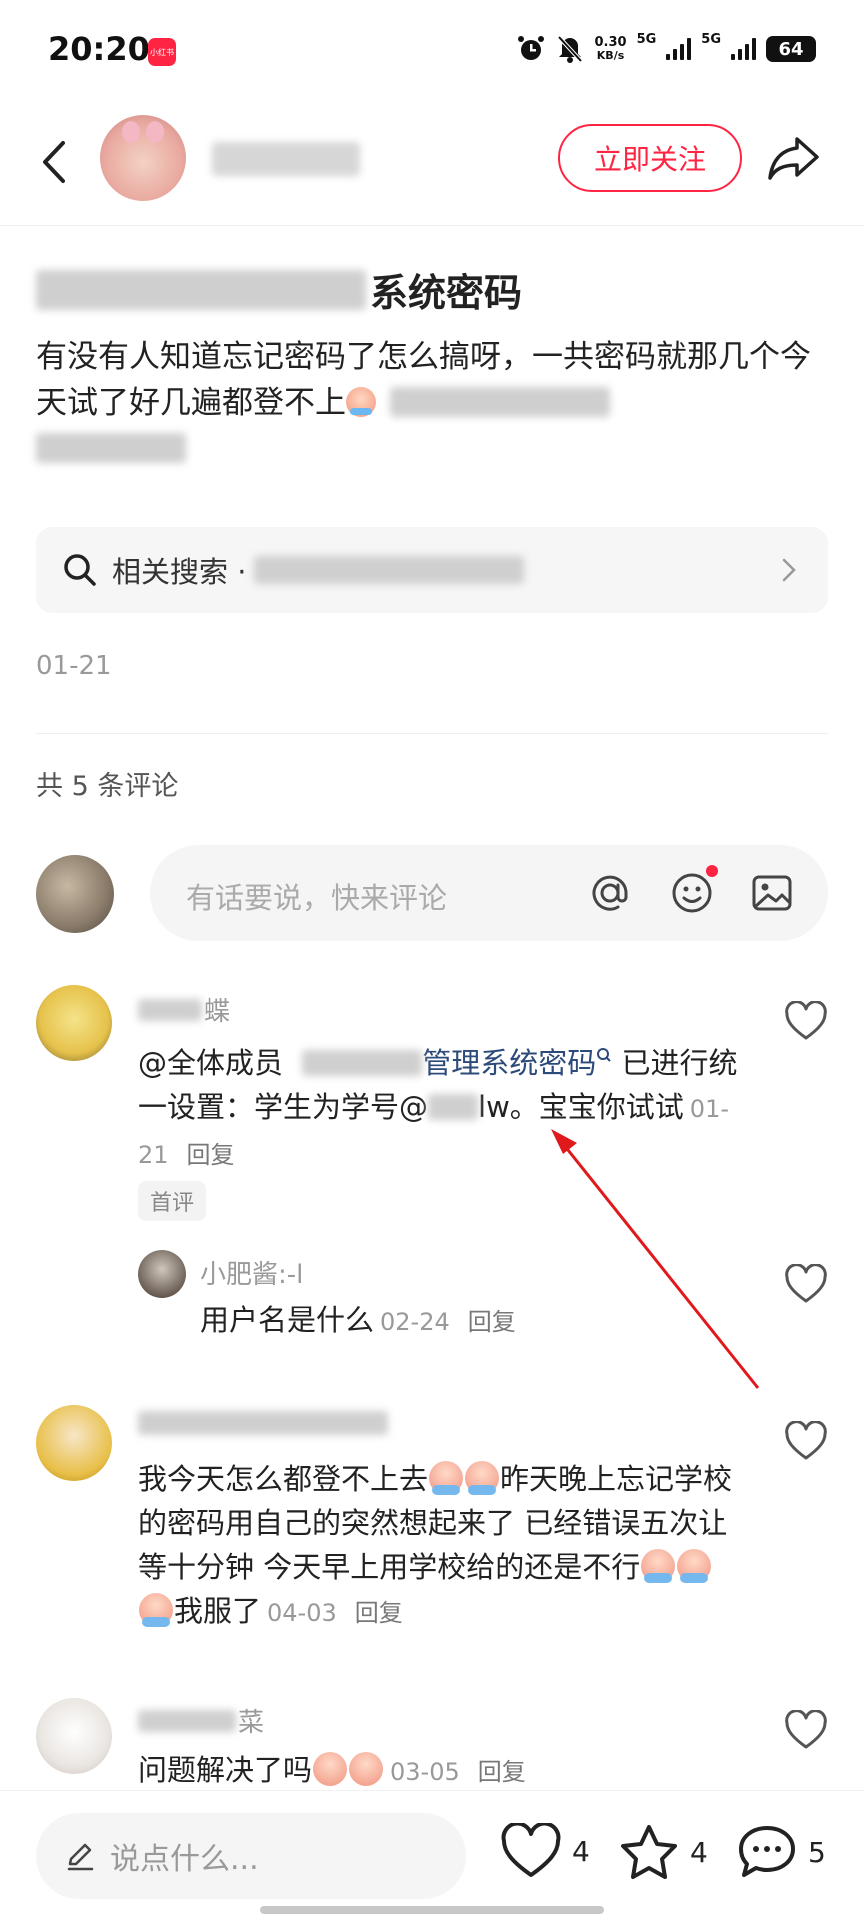 The image size is (864, 1920). Describe the element at coordinates (794, 158) in the screenshot. I see `share-button` at that location.